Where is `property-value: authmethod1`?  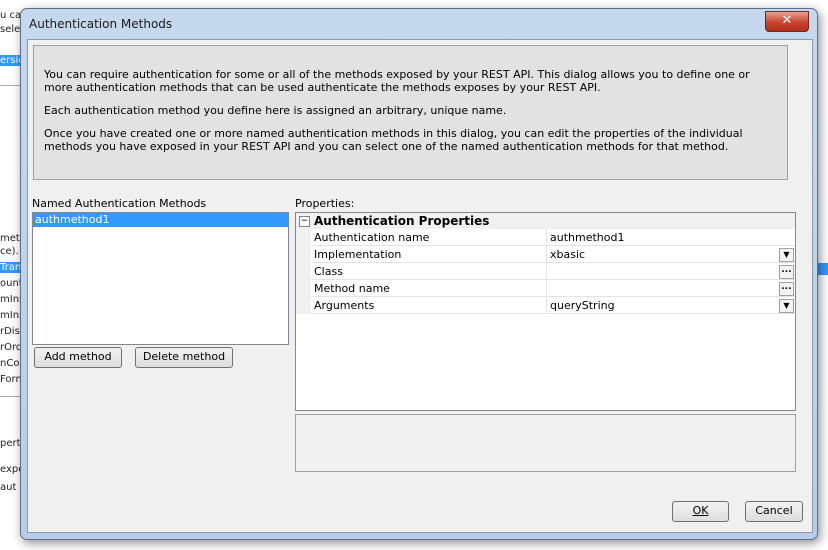 property-value: authmethod1 is located at coordinates (587, 237).